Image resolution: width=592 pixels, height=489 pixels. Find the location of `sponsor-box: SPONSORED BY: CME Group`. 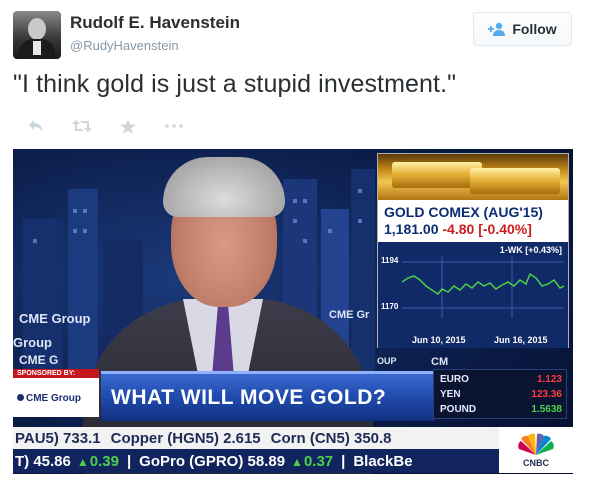

sponsor-box: SPONSORED BY: CME Group is located at coordinates (56, 393).